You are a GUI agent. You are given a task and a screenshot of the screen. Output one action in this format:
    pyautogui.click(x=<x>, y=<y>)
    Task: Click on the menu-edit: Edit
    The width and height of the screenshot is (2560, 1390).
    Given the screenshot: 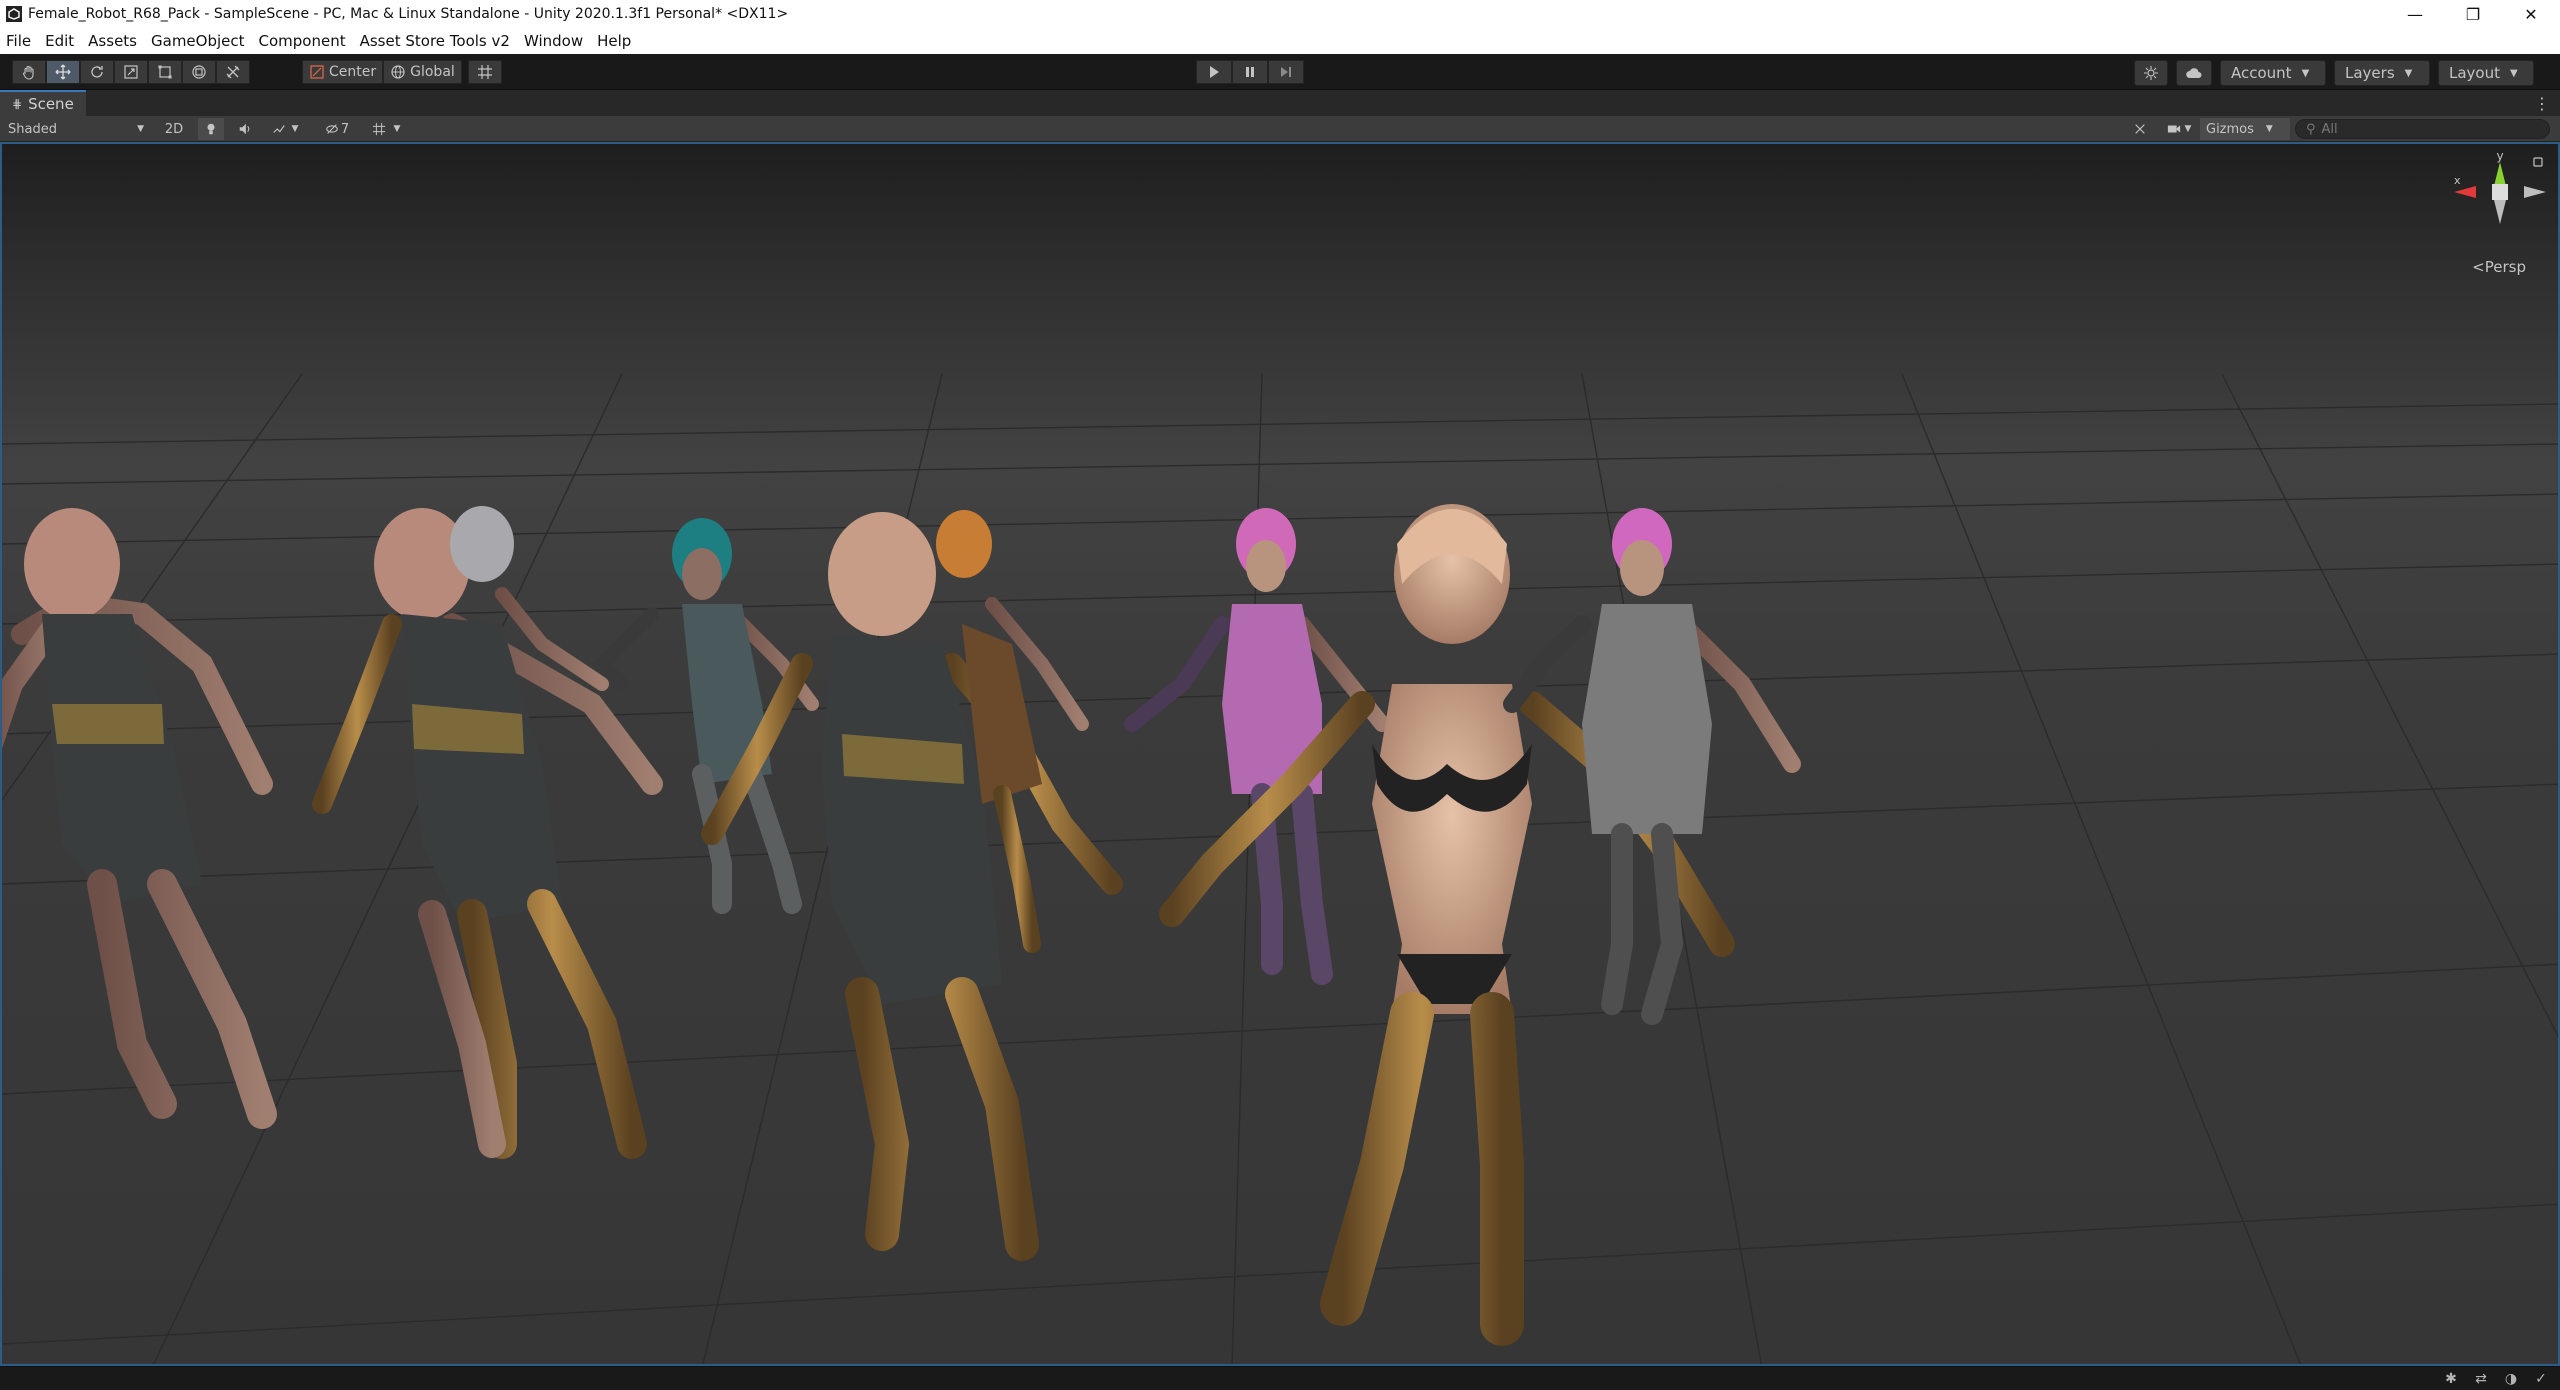 What is the action you would take?
    pyautogui.click(x=59, y=41)
    